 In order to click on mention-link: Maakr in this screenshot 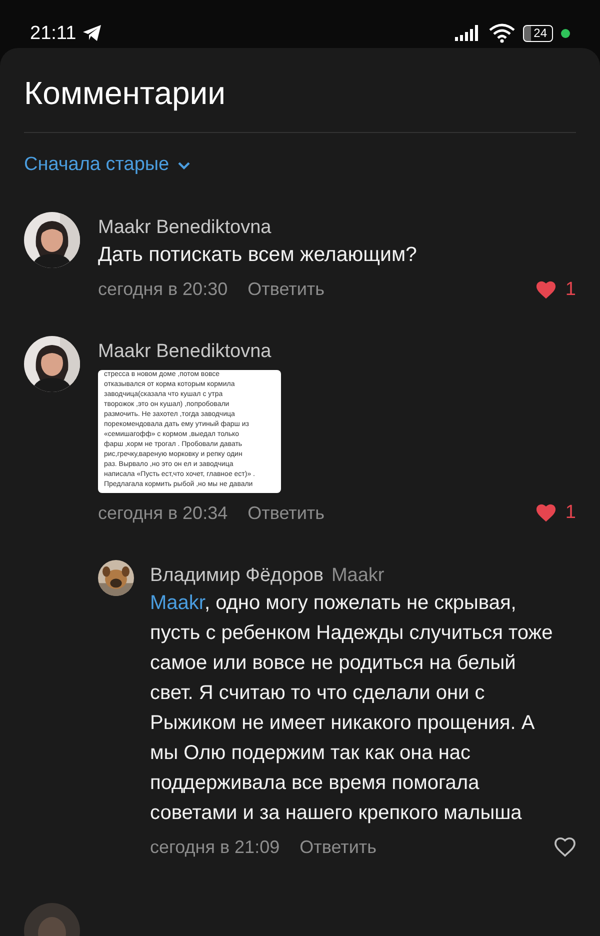, I will do `click(177, 603)`.